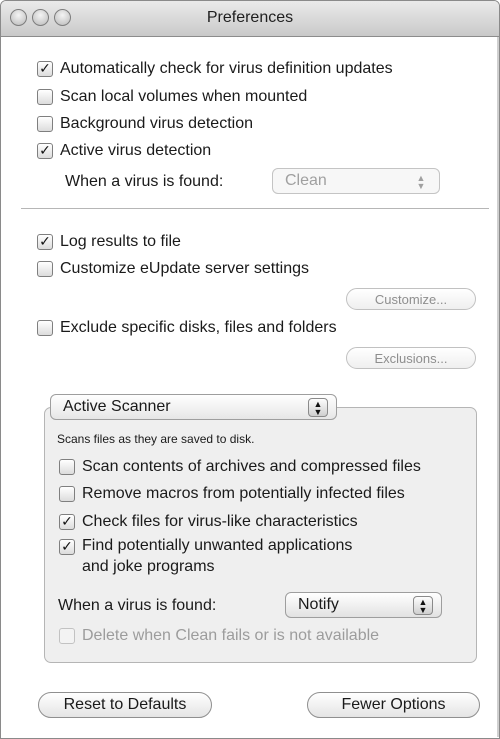 The height and width of the screenshot is (739, 500). I want to click on archives-checkbox, so click(67, 467).